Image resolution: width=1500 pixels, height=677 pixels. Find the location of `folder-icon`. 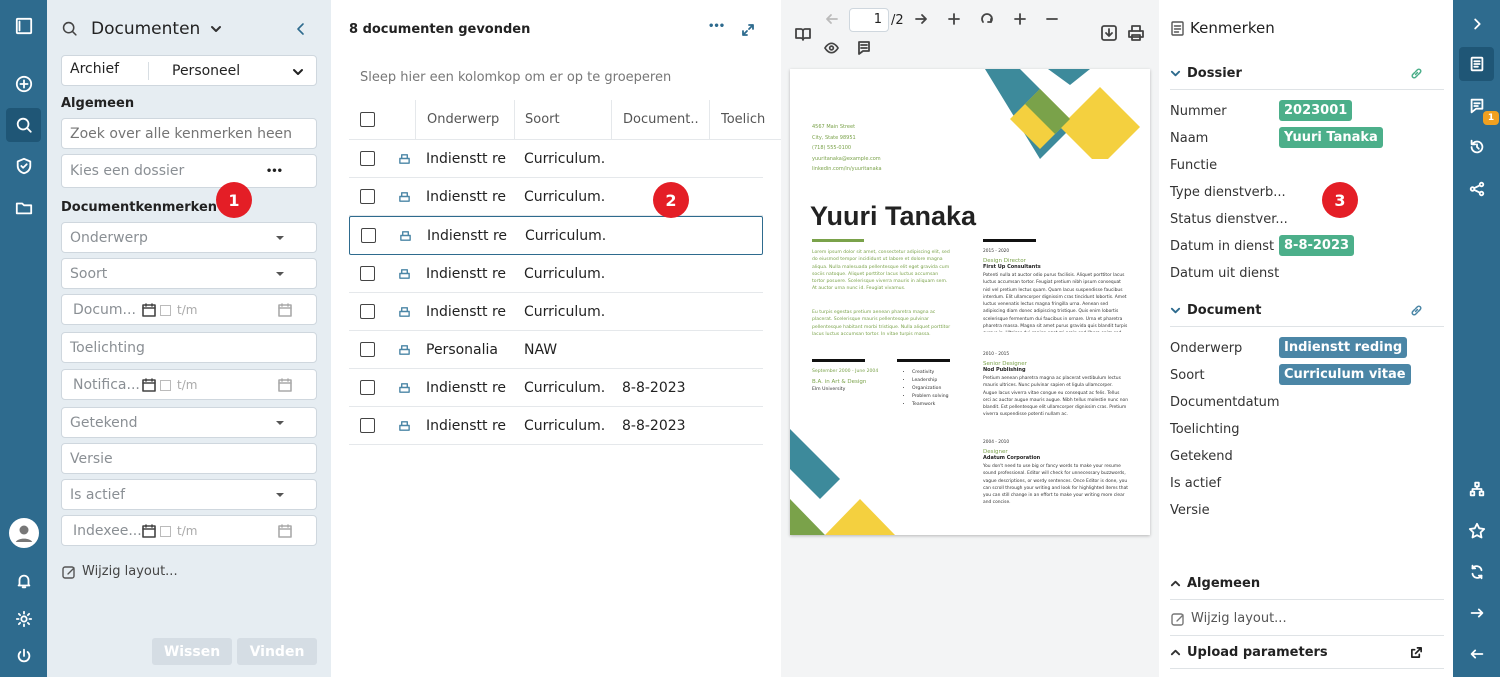

folder-icon is located at coordinates (23, 208).